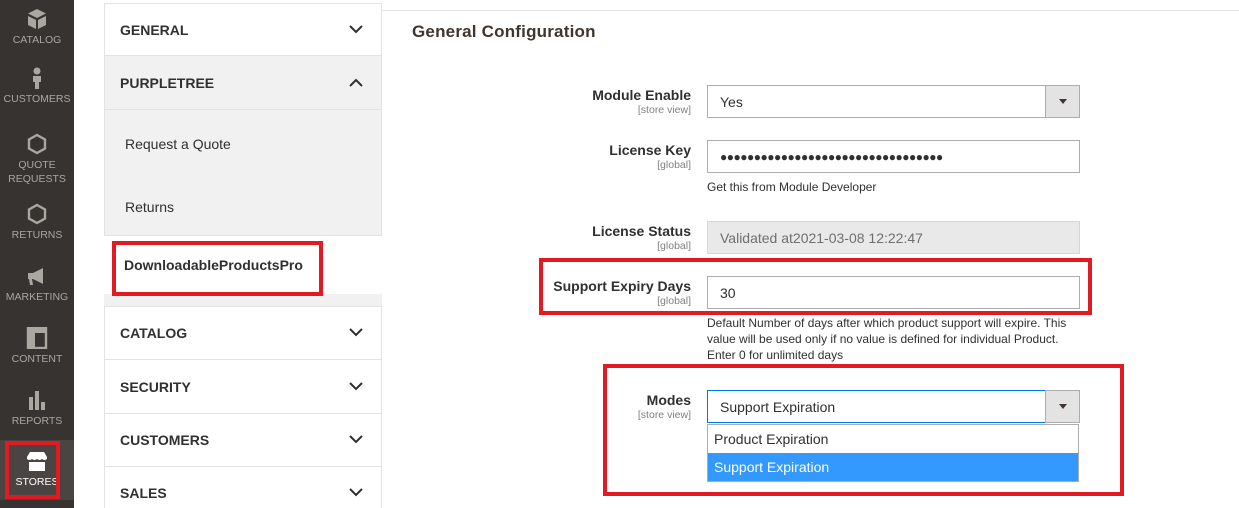 Image resolution: width=1239 pixels, height=508 pixels. Describe the element at coordinates (37, 19) in the screenshot. I see `catalog-icon` at that location.